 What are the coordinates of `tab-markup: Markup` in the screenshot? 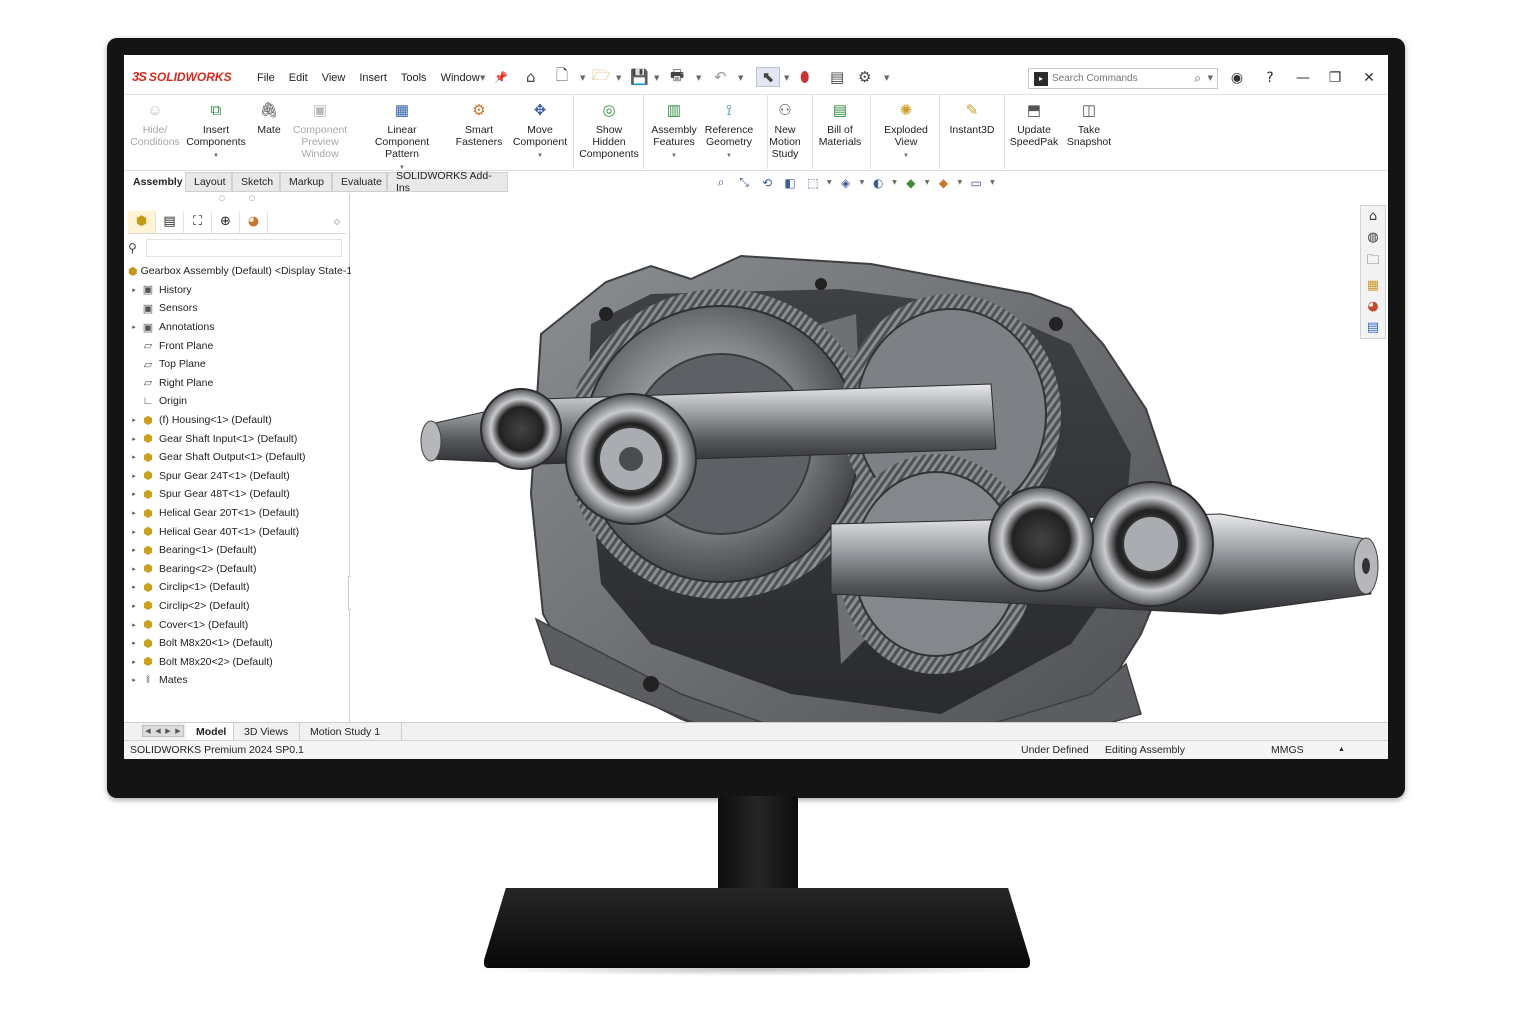 It's located at (306, 182).